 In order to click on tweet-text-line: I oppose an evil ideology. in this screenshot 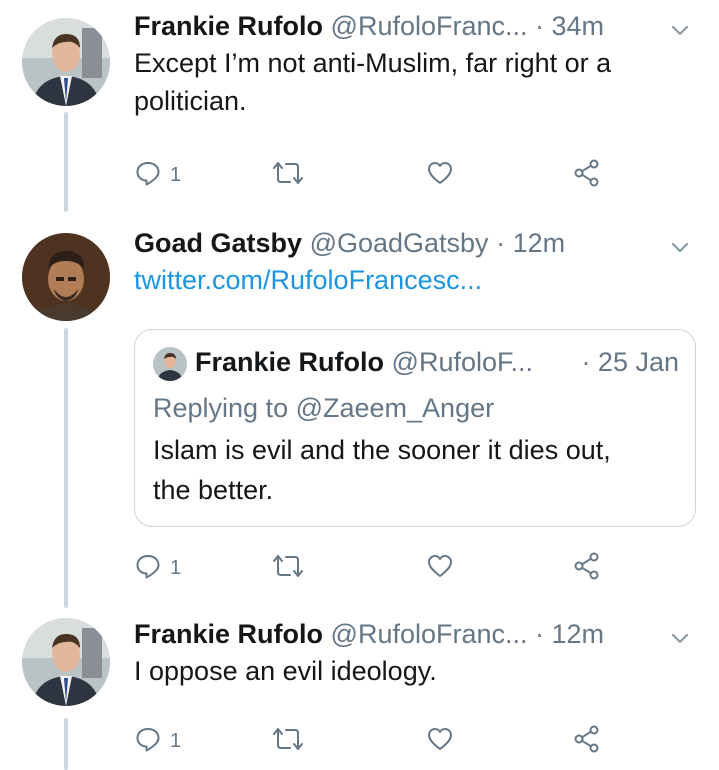, I will do `click(285, 671)`.